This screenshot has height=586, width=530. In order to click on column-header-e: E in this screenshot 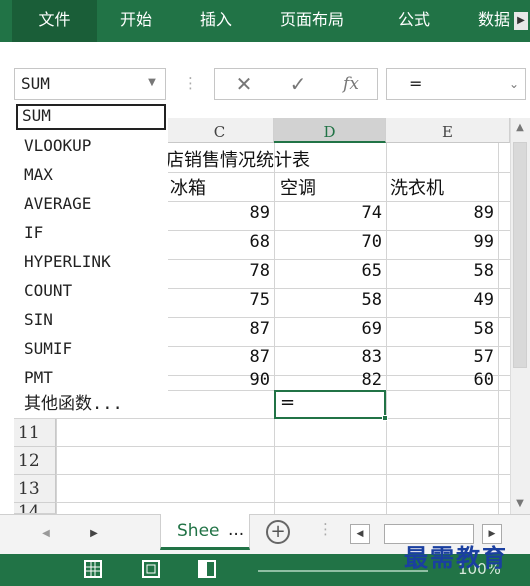, I will do `click(448, 130)`.